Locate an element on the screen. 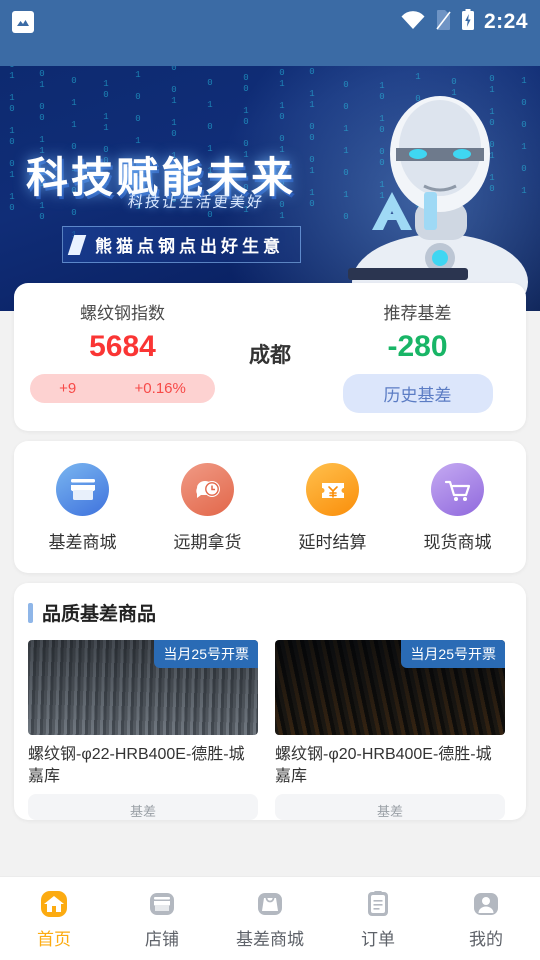  city-column: 成都 is located at coordinates (270, 334).